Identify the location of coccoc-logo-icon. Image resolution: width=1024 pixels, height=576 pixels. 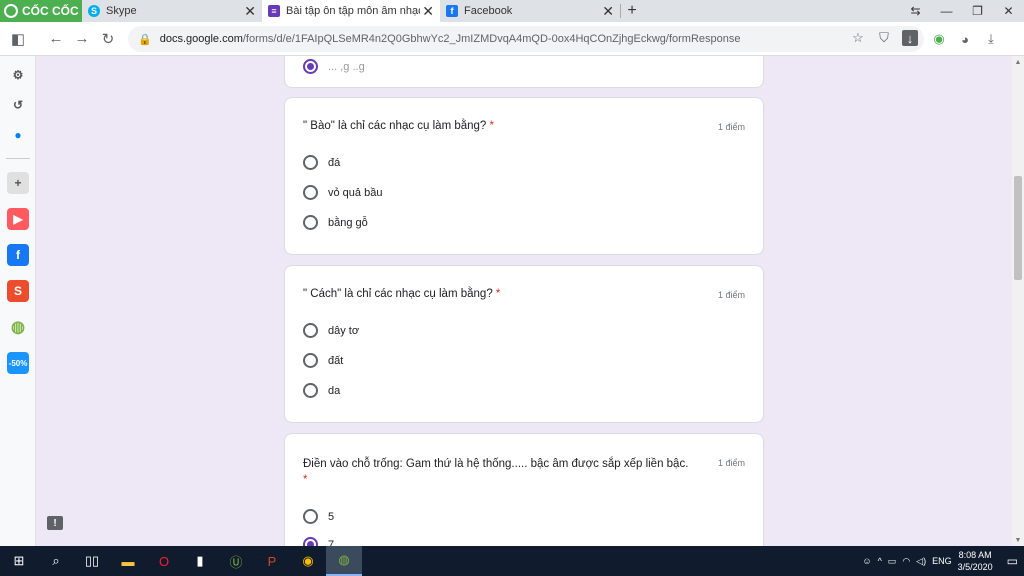
(11, 11).